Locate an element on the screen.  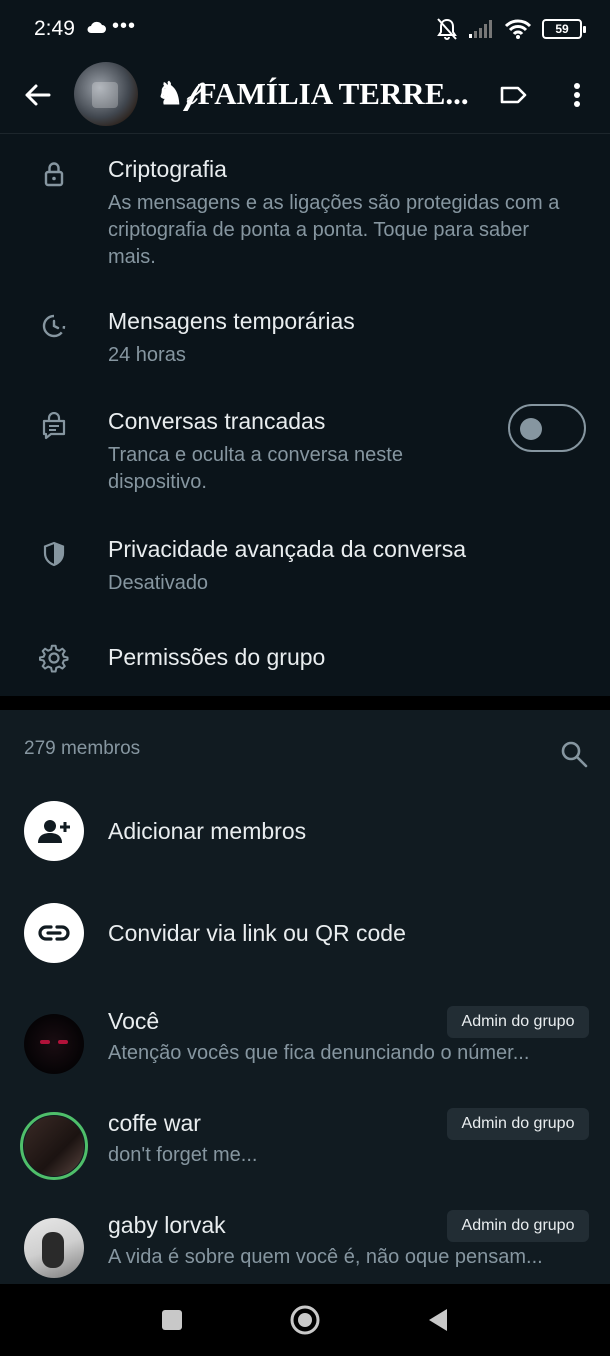
member-name: gaby lorvak is located at coordinates (167, 1225).